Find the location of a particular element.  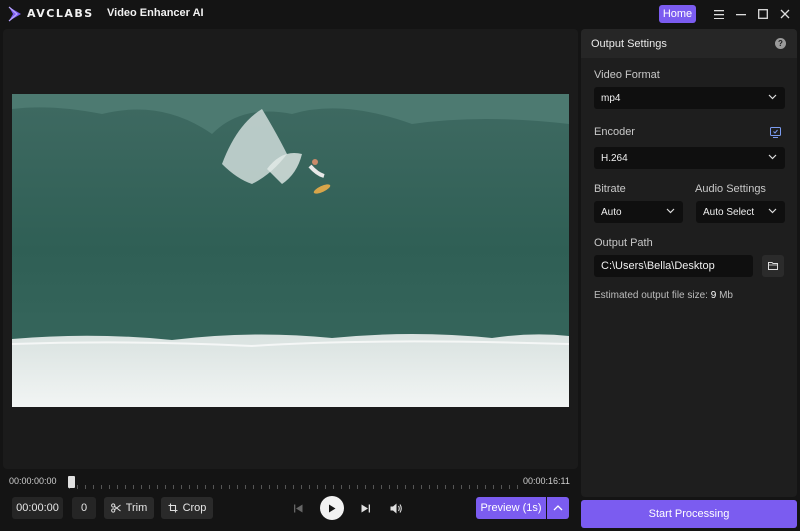

brand-name: AVCLABS is located at coordinates (60, 13).